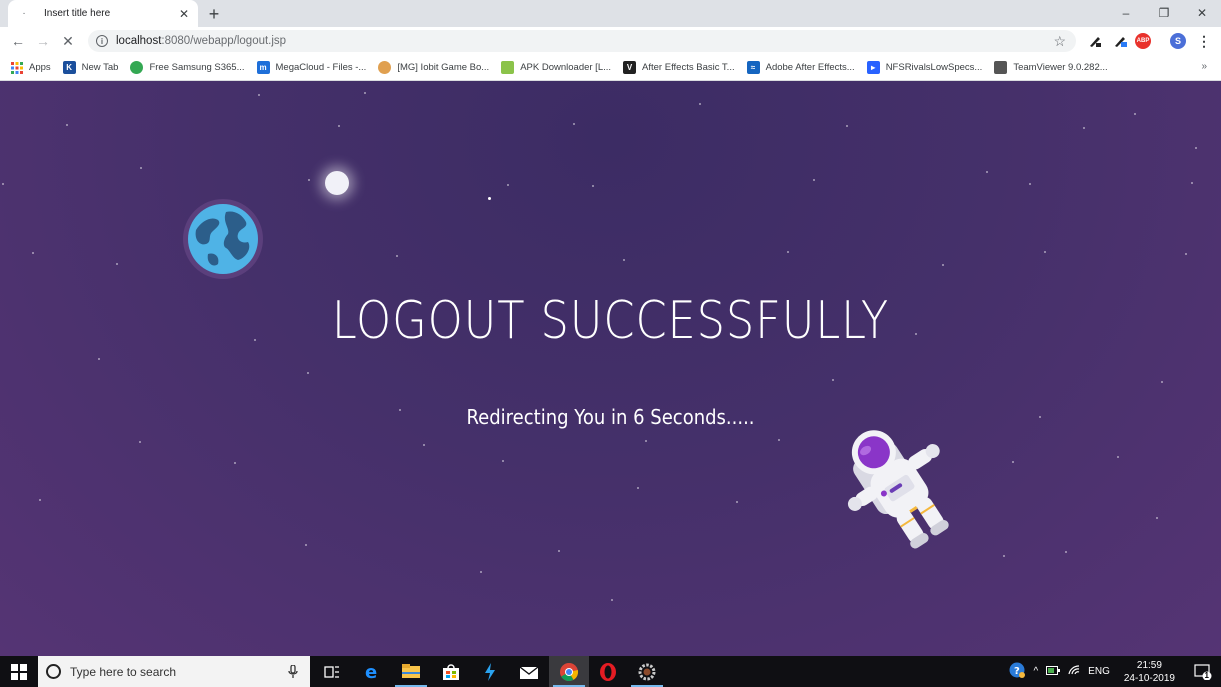 The image size is (1221, 687). Describe the element at coordinates (1074, 671) in the screenshot. I see `wifi-icon` at that location.